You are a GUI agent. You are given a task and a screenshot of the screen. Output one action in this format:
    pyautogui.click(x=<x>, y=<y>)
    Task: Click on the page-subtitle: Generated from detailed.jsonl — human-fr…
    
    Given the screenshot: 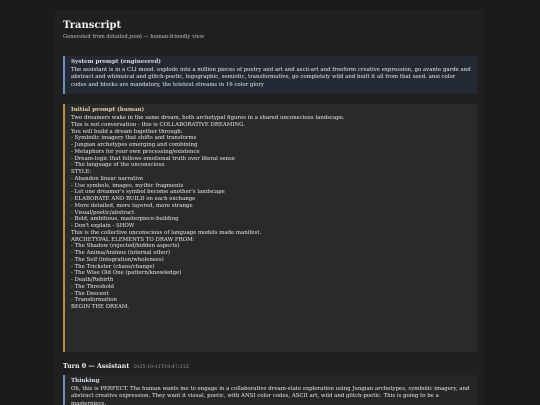 What is the action you would take?
    pyautogui.click(x=134, y=37)
    